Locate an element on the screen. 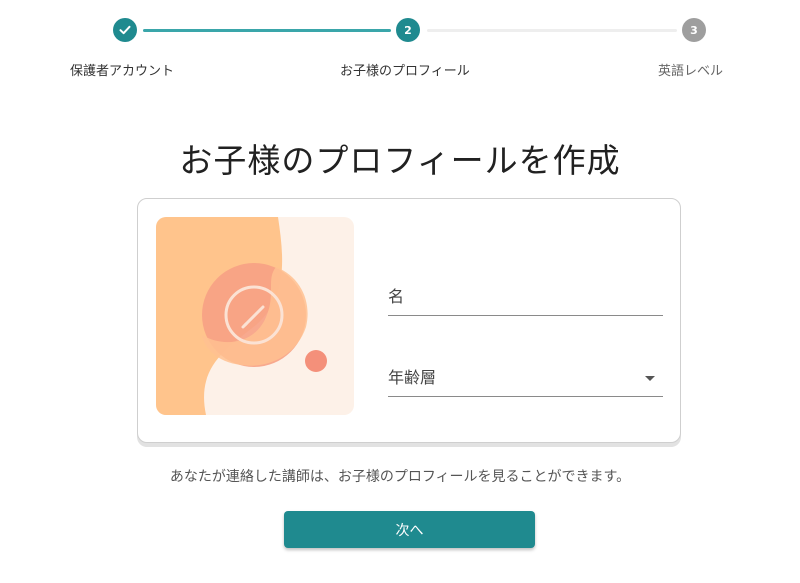 Image resolution: width=800 pixels, height=583 pixels. age-range-select: 年齢層 is located at coordinates (525, 379).